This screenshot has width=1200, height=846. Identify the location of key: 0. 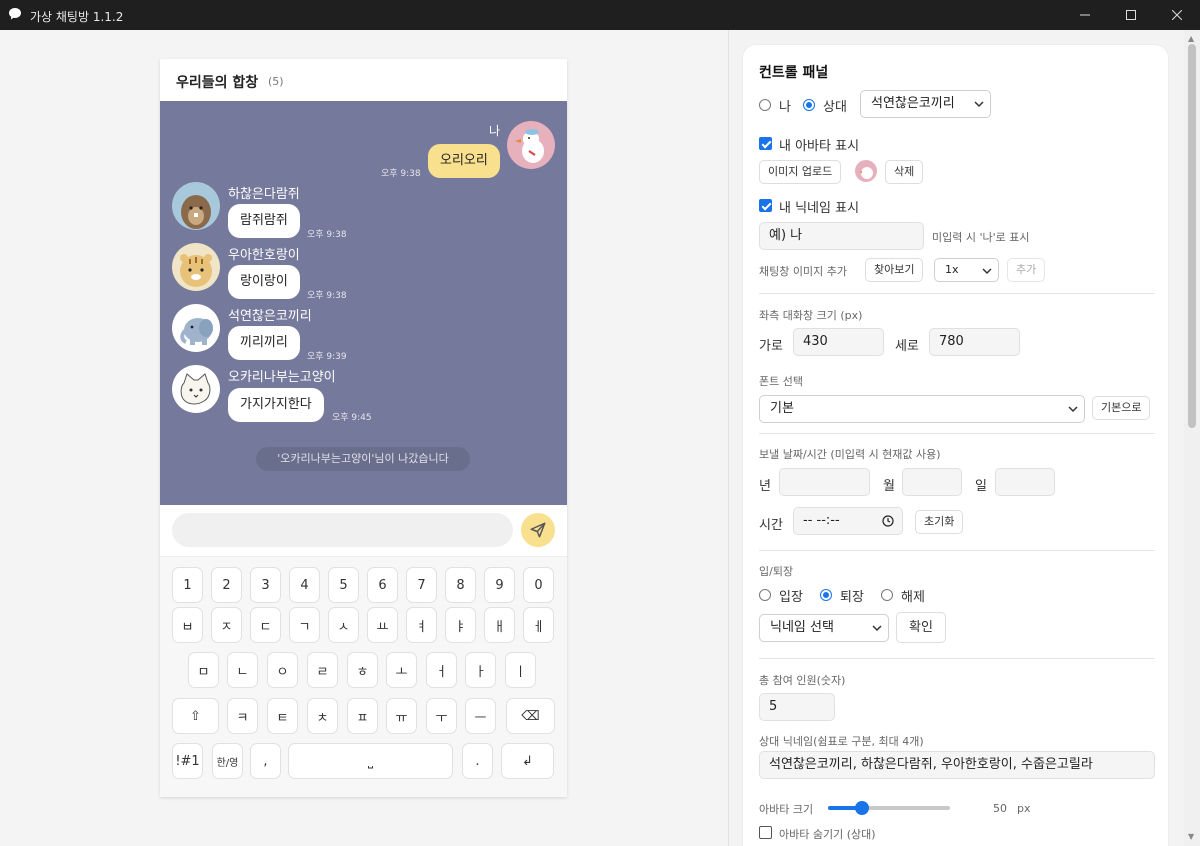
(538, 585).